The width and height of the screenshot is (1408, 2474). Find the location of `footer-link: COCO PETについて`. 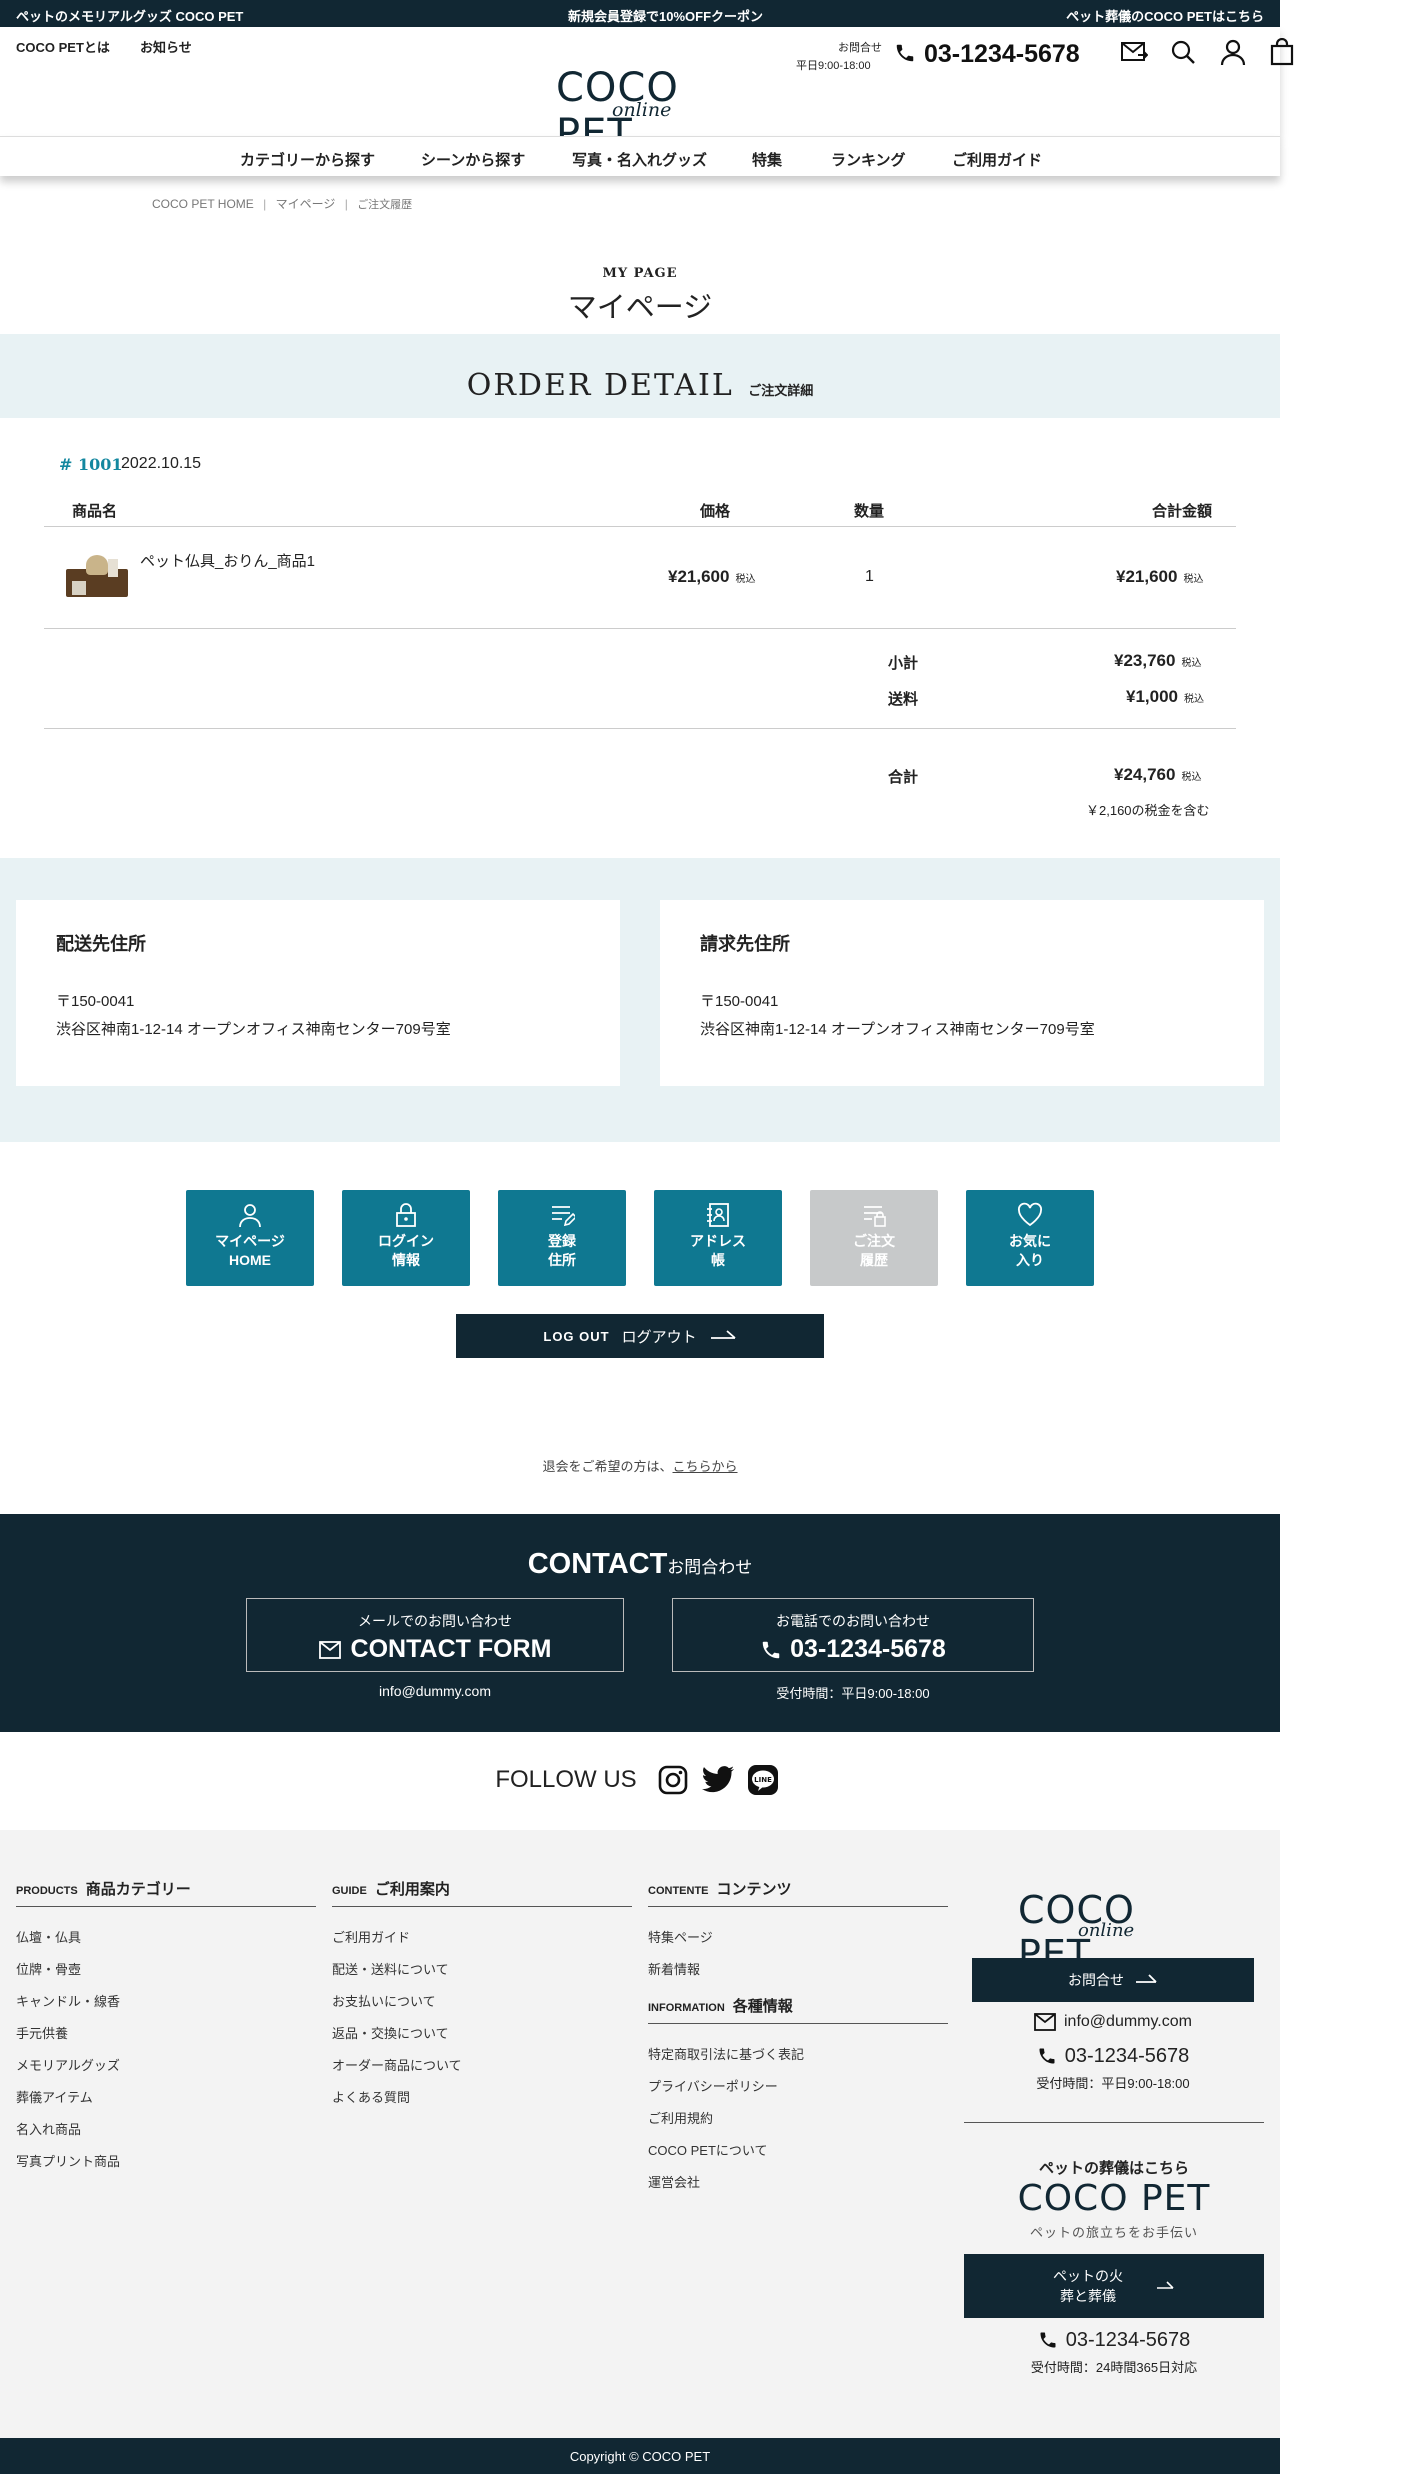

footer-link: COCO PETについて is located at coordinates (708, 2149).